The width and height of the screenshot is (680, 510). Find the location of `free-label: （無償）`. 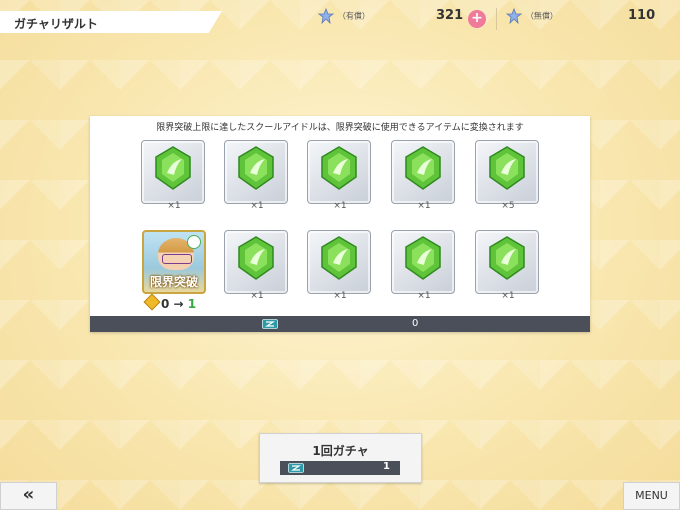

free-label: （無償） is located at coordinates (541, 16).